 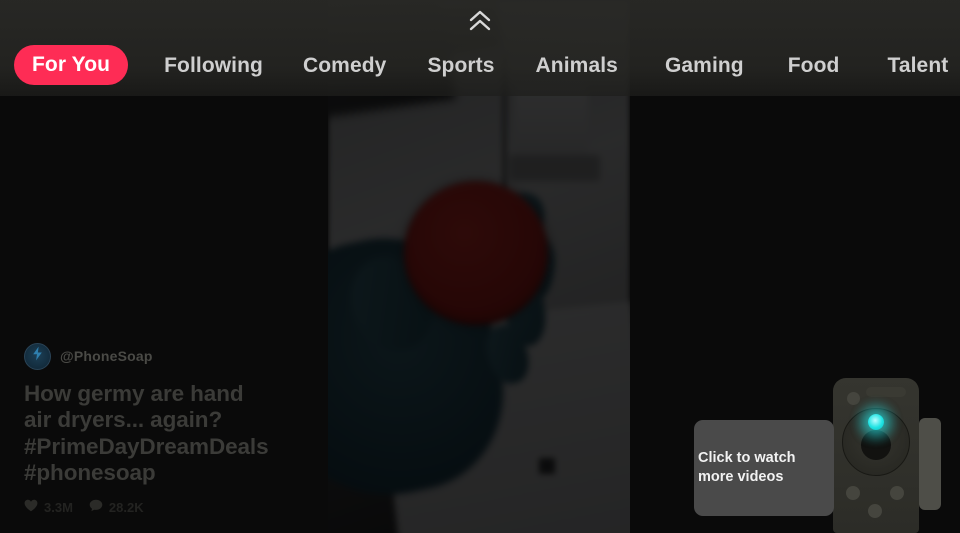 I want to click on tab-food: Food, so click(x=814, y=65).